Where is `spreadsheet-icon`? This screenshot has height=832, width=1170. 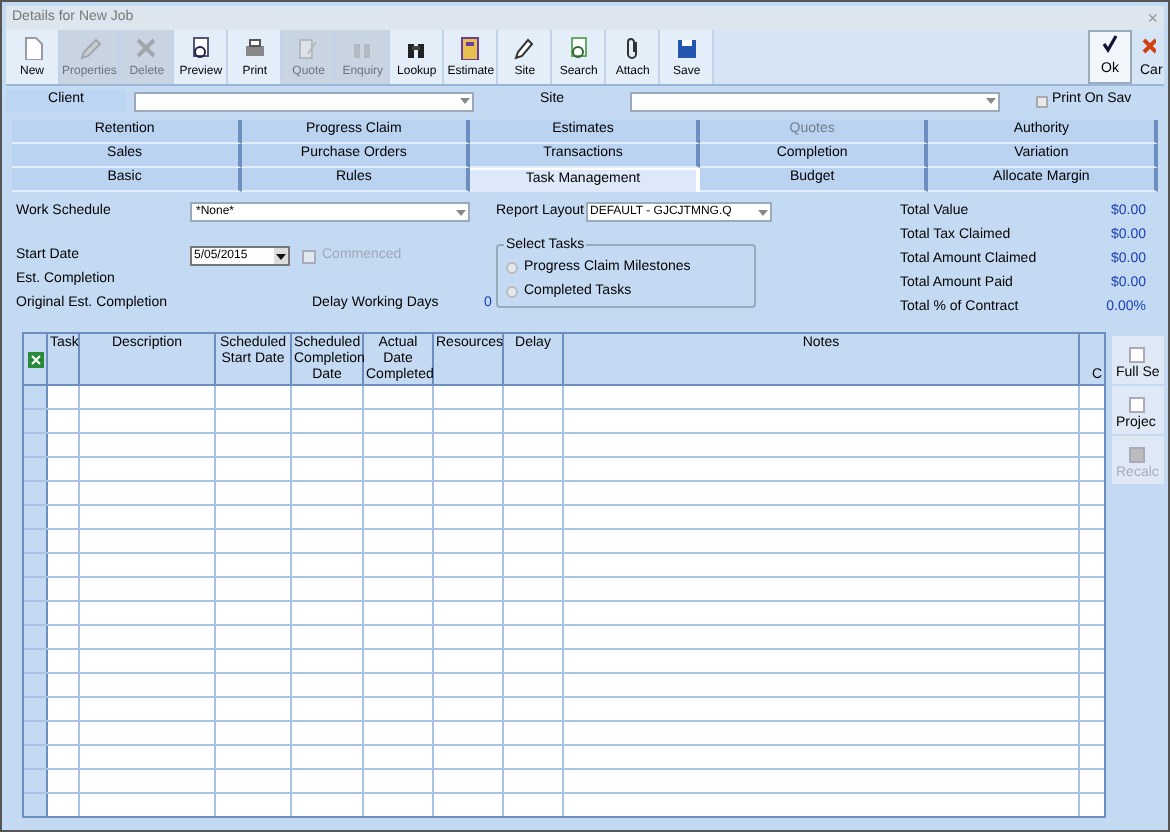
spreadsheet-icon is located at coordinates (35, 359).